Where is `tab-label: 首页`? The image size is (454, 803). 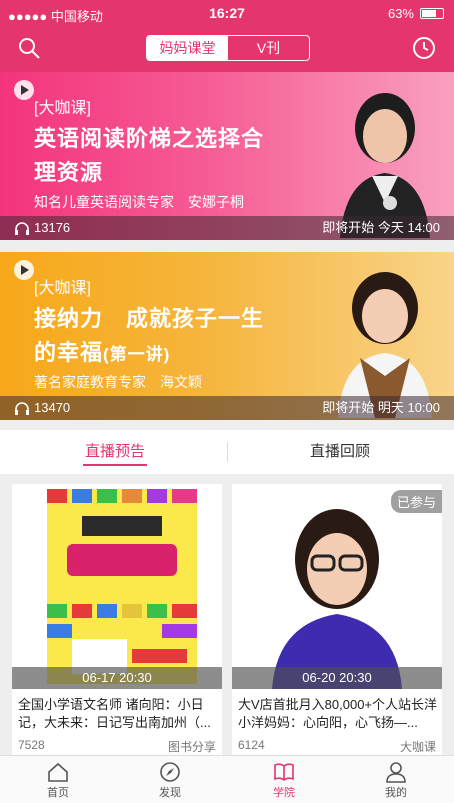 tab-label: 首页 is located at coordinates (58, 793).